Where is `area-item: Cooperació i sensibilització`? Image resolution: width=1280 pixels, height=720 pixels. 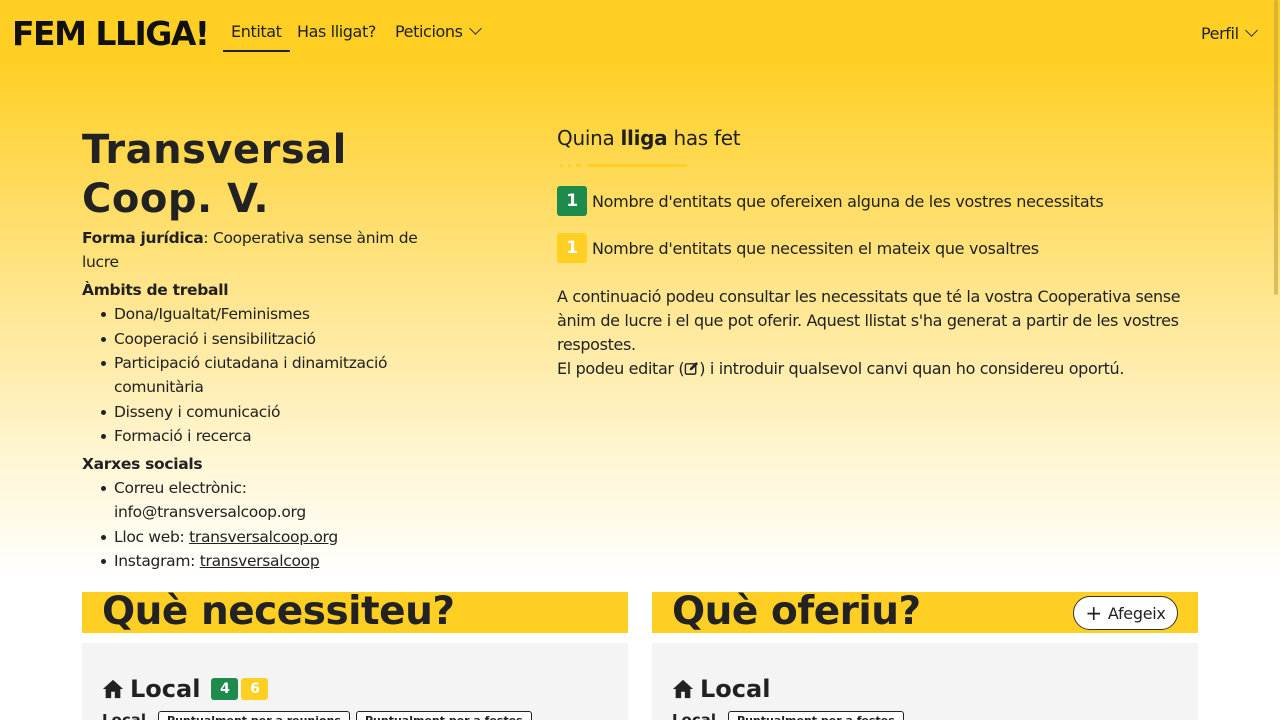 area-item: Cooperació i sensibilització is located at coordinates (276, 339).